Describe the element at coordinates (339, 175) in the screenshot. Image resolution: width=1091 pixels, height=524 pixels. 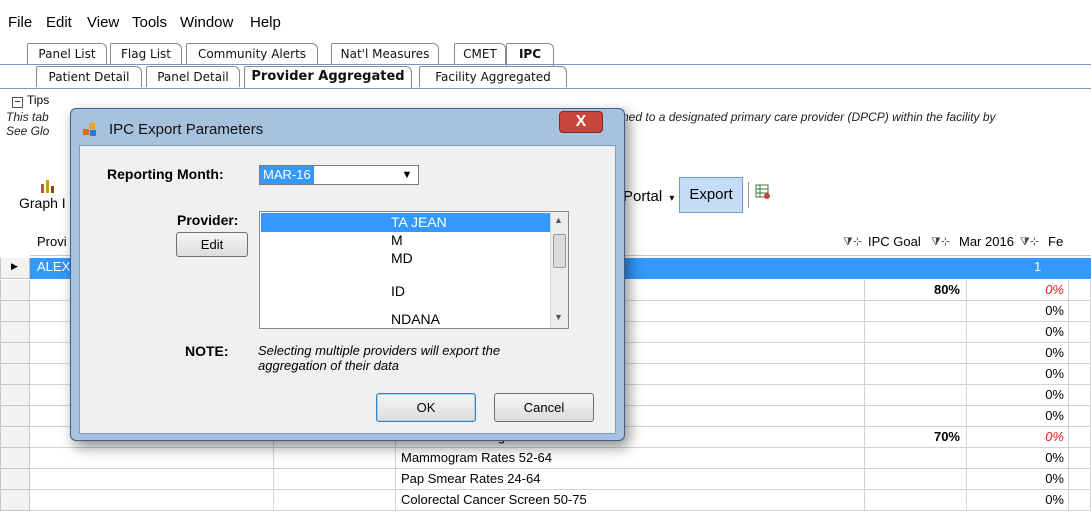
I see `reporting-month-select: MAR-16 ▼` at that location.